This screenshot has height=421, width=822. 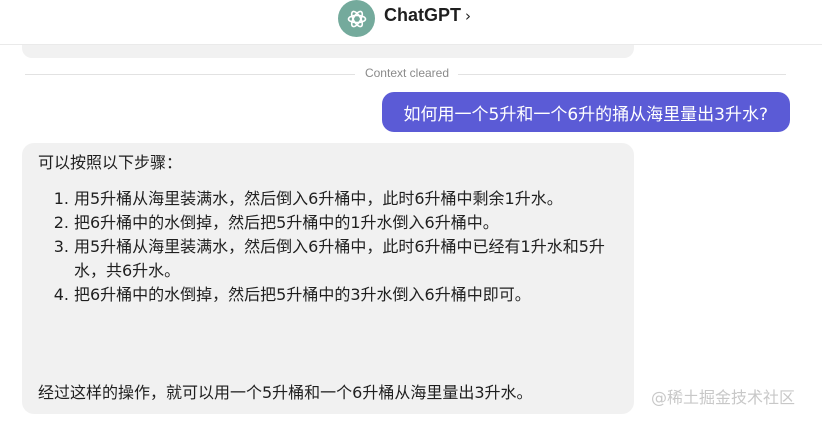 What do you see at coordinates (61, 294) in the screenshot?
I see `step-number: 4.` at bounding box center [61, 294].